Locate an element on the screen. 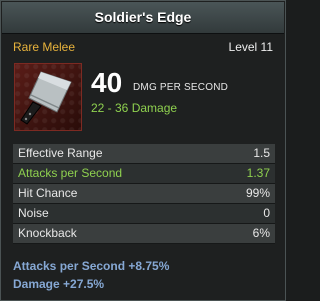 The height and width of the screenshot is (301, 320). stat-row-attacks-per-second: Attacks per Second 1.37 is located at coordinates (144, 174).